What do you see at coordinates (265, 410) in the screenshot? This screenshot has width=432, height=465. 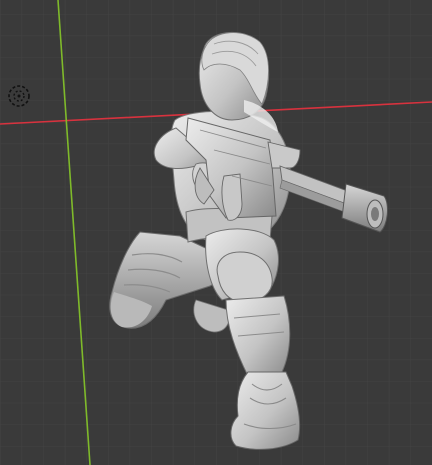 I see `front-boot` at bounding box center [265, 410].